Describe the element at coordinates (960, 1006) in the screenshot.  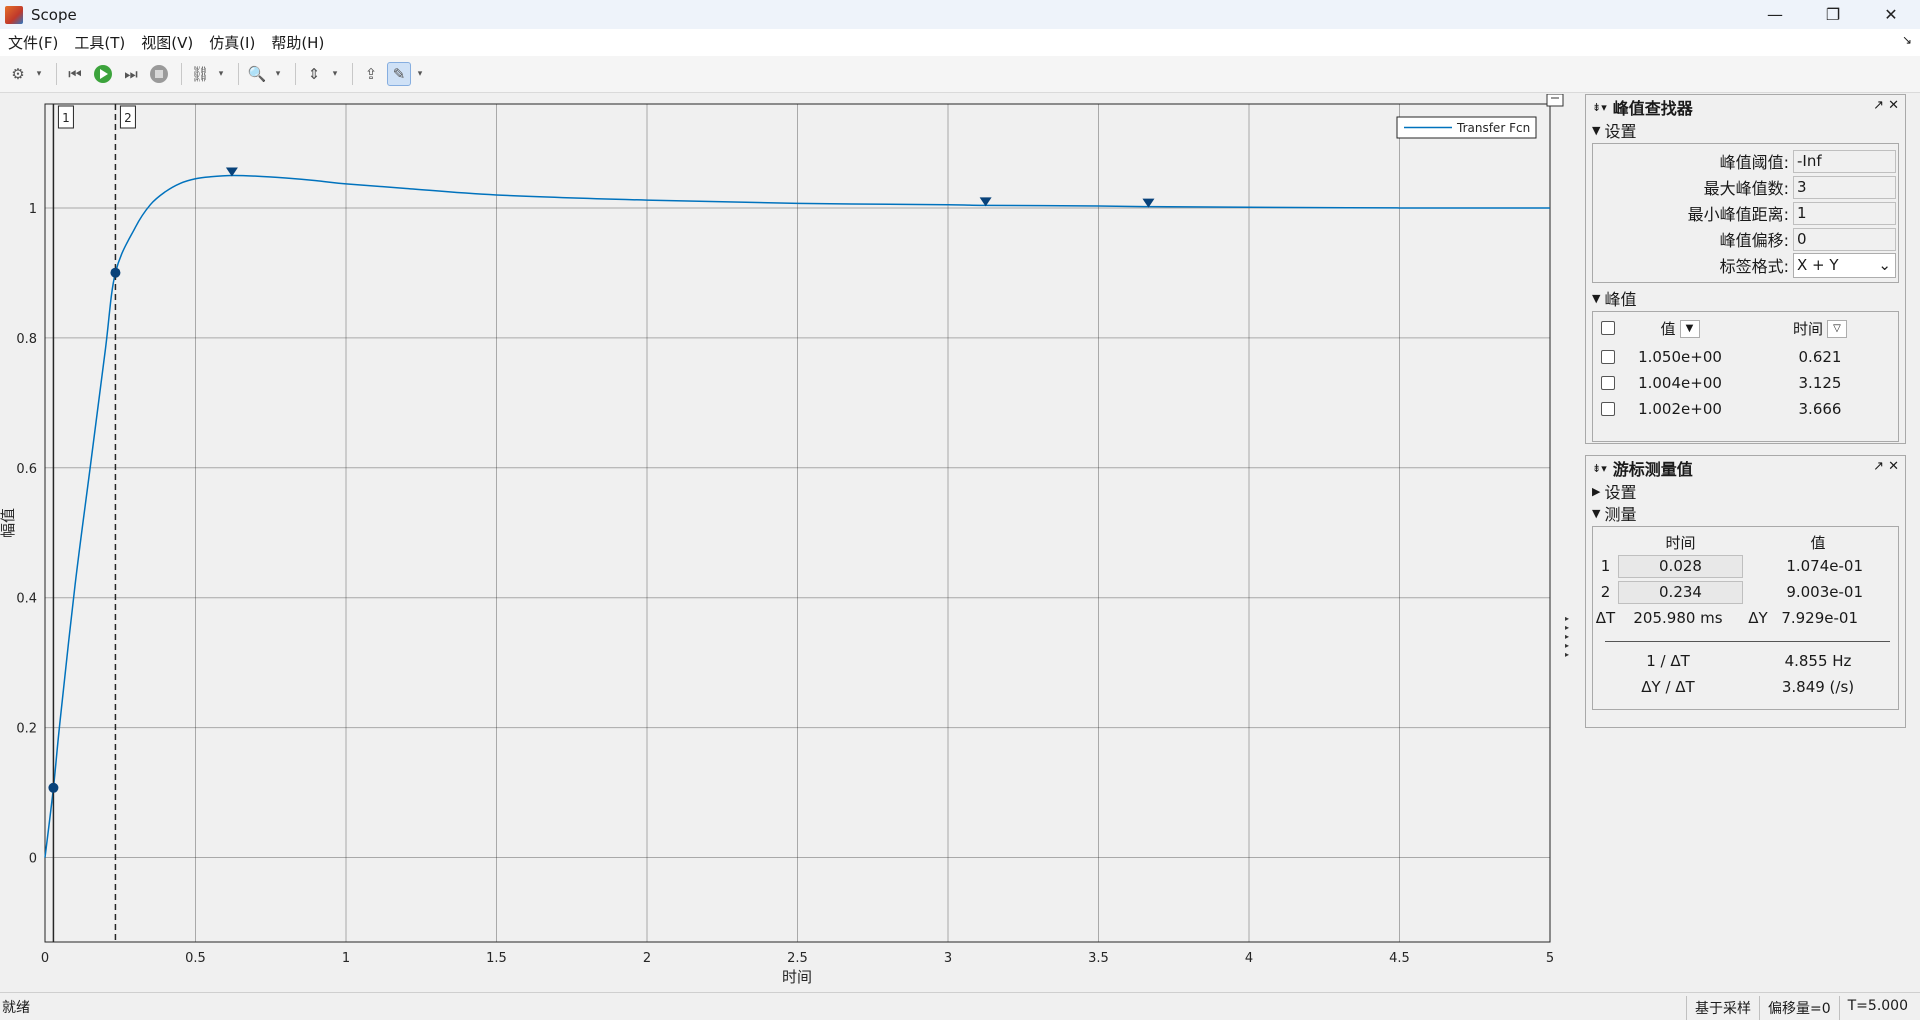
I see `status-bar: 就绪 基于采样 偏移量=0 T=5.000` at that location.